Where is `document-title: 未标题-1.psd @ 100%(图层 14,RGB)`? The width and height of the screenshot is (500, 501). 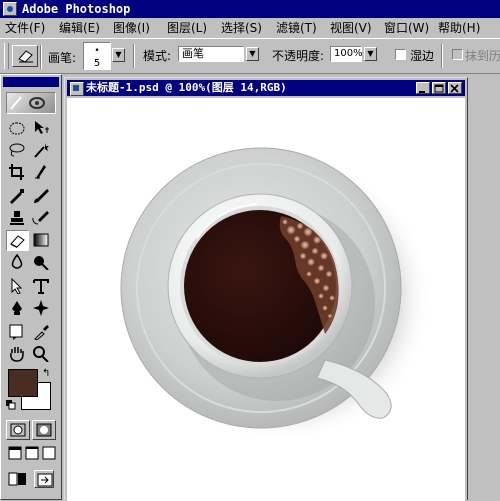
document-title: 未标题-1.psd @ 100%(图层 14,RGB) is located at coordinates (186, 87).